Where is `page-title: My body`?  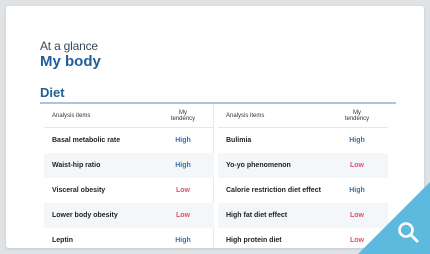 page-title: My body is located at coordinates (70, 61).